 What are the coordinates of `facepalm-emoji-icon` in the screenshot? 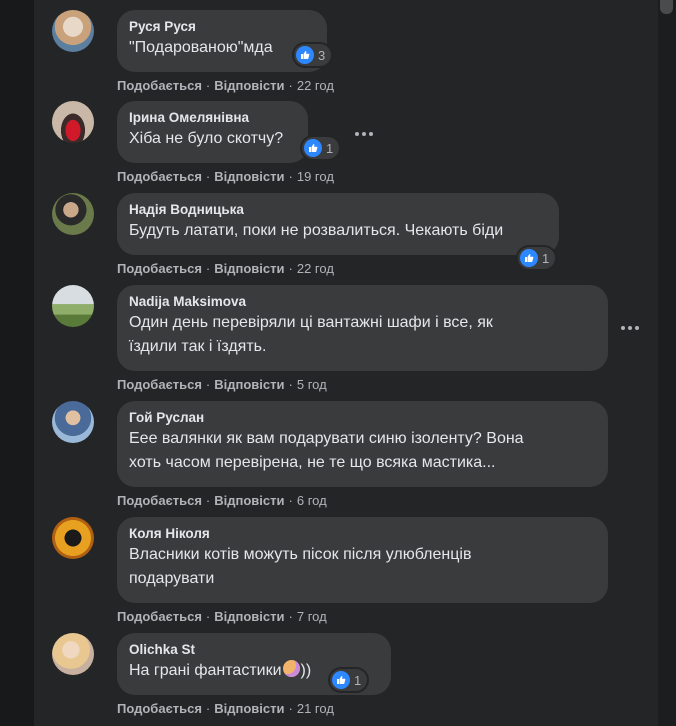 It's located at (291, 668).